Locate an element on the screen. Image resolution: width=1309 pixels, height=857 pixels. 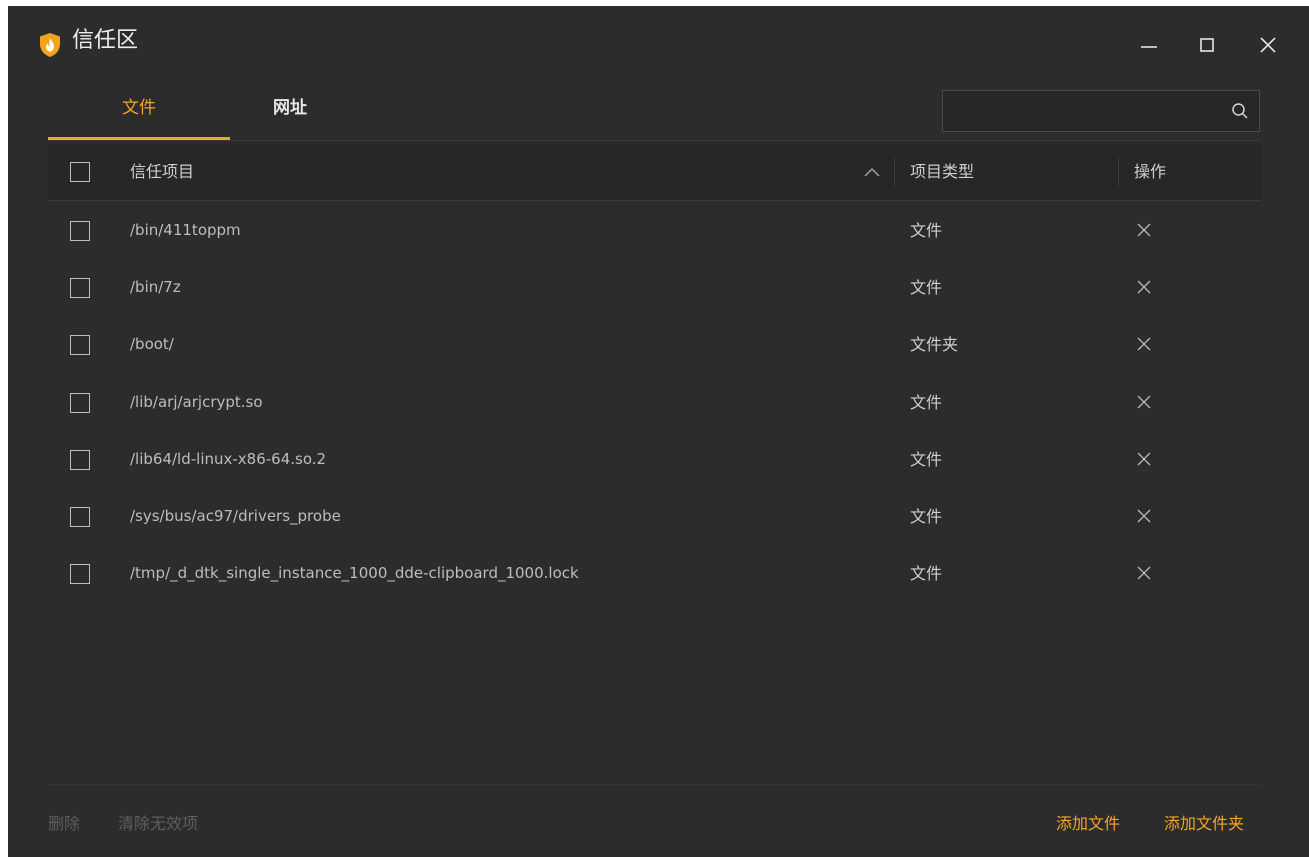
column-header-type: 项目类型 is located at coordinates (942, 172).